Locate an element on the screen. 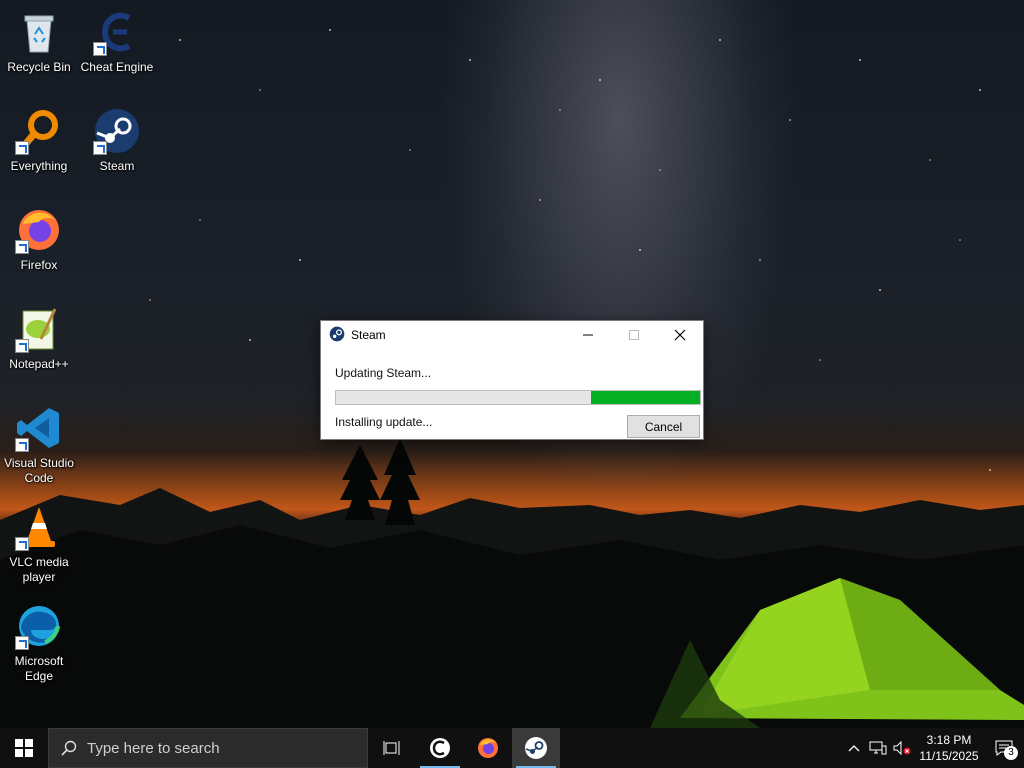  maximize-button is located at coordinates (634, 335).